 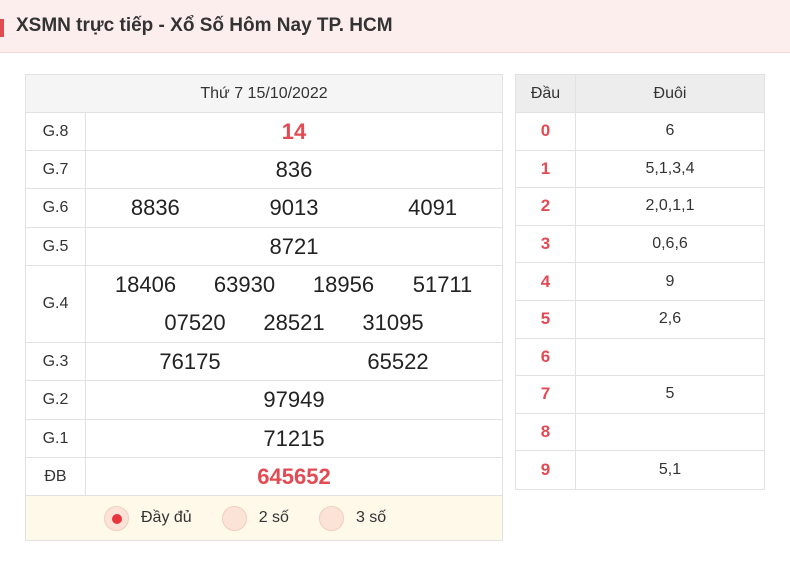 What do you see at coordinates (546, 131) in the screenshot?
I see `loto-head: 0` at bounding box center [546, 131].